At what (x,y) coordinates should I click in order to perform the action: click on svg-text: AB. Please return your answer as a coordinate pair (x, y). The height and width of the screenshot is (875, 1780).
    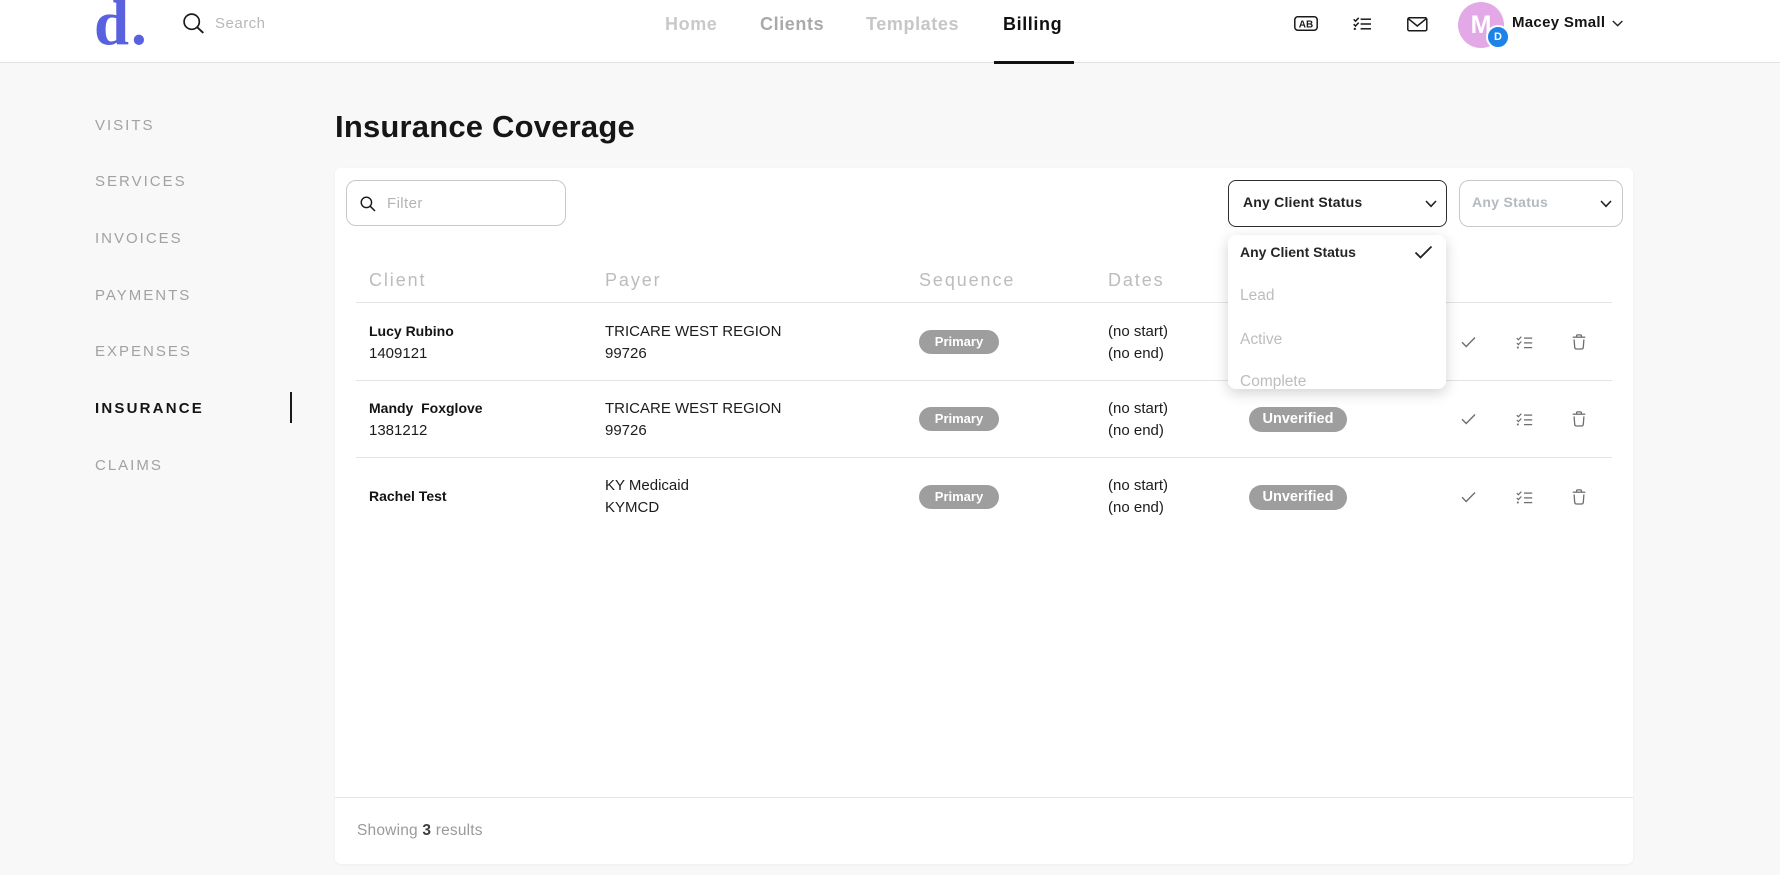
    Looking at the image, I should click on (1306, 24).